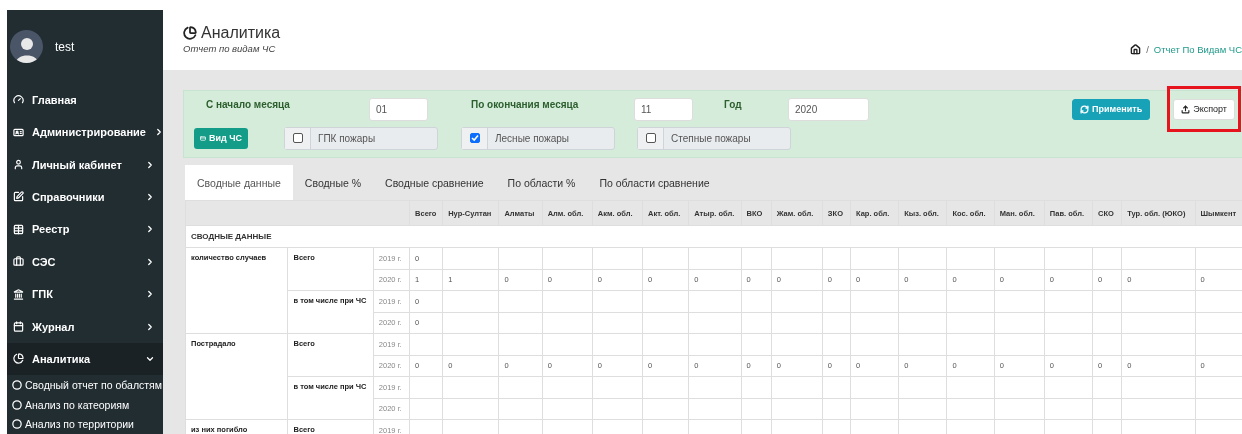 The height and width of the screenshot is (434, 1242). I want to click on field-label: Год, so click(733, 104).